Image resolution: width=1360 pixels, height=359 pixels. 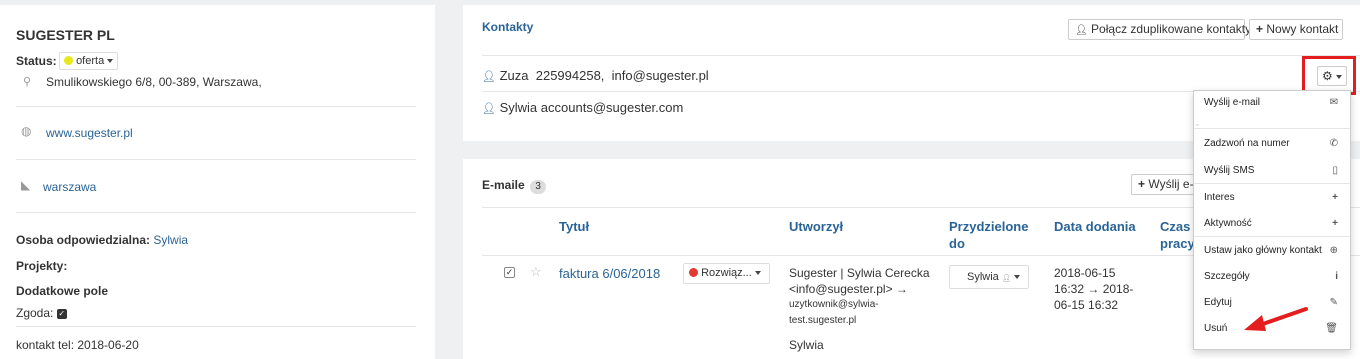 I want to click on status-label: Status:, so click(x=36, y=61).